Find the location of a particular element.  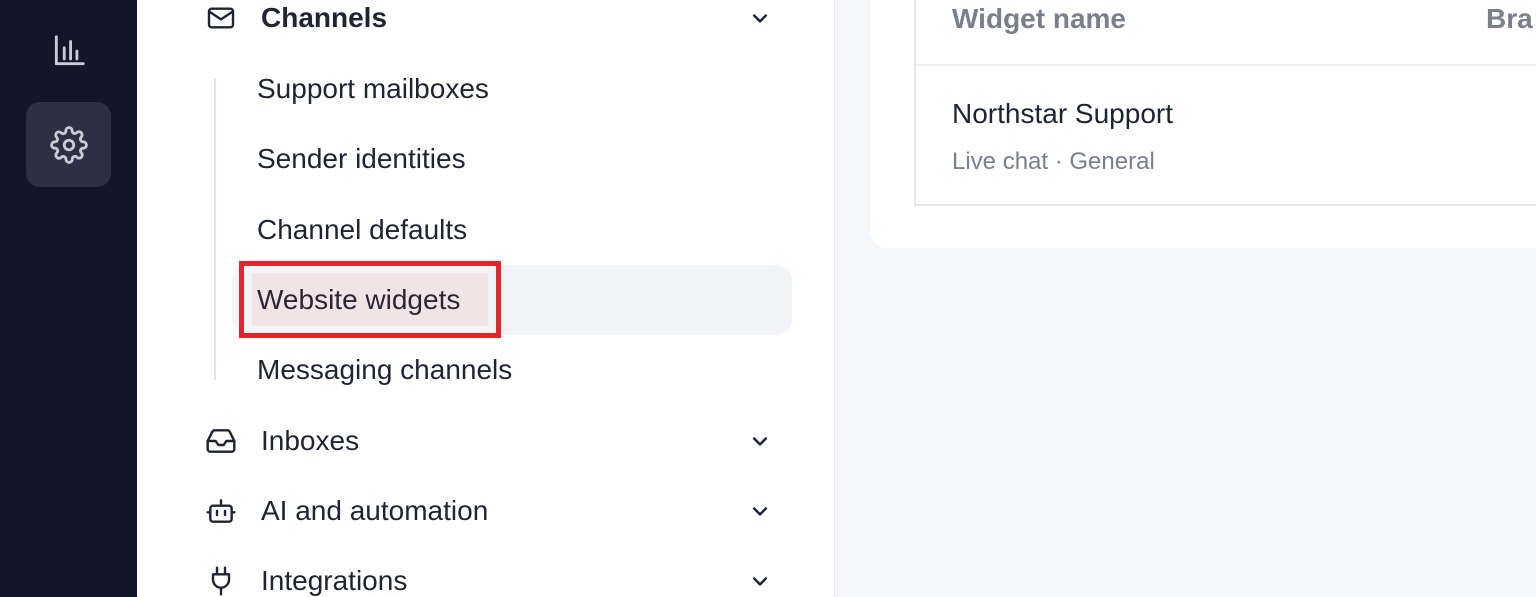

header-divider is located at coordinates (1226, 65).